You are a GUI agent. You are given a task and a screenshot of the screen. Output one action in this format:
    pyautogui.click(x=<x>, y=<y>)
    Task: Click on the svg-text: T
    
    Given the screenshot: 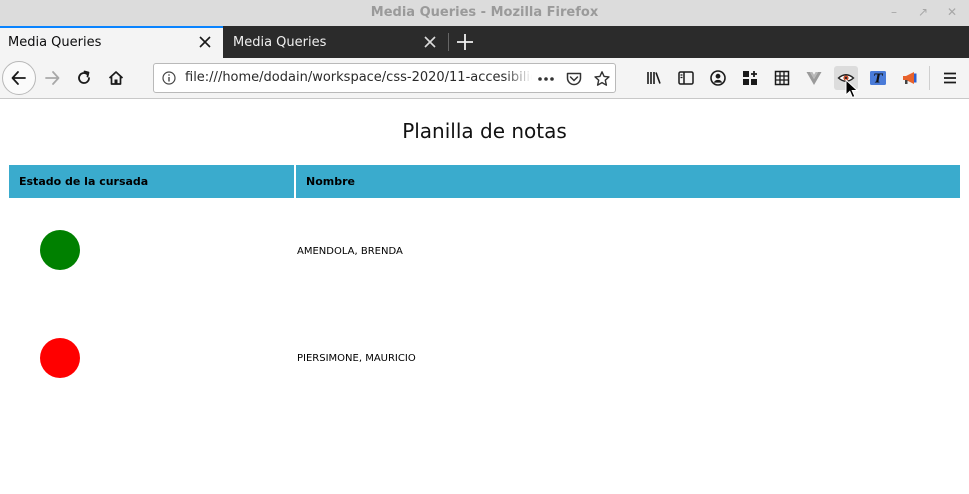 What is the action you would take?
    pyautogui.click(x=879, y=79)
    